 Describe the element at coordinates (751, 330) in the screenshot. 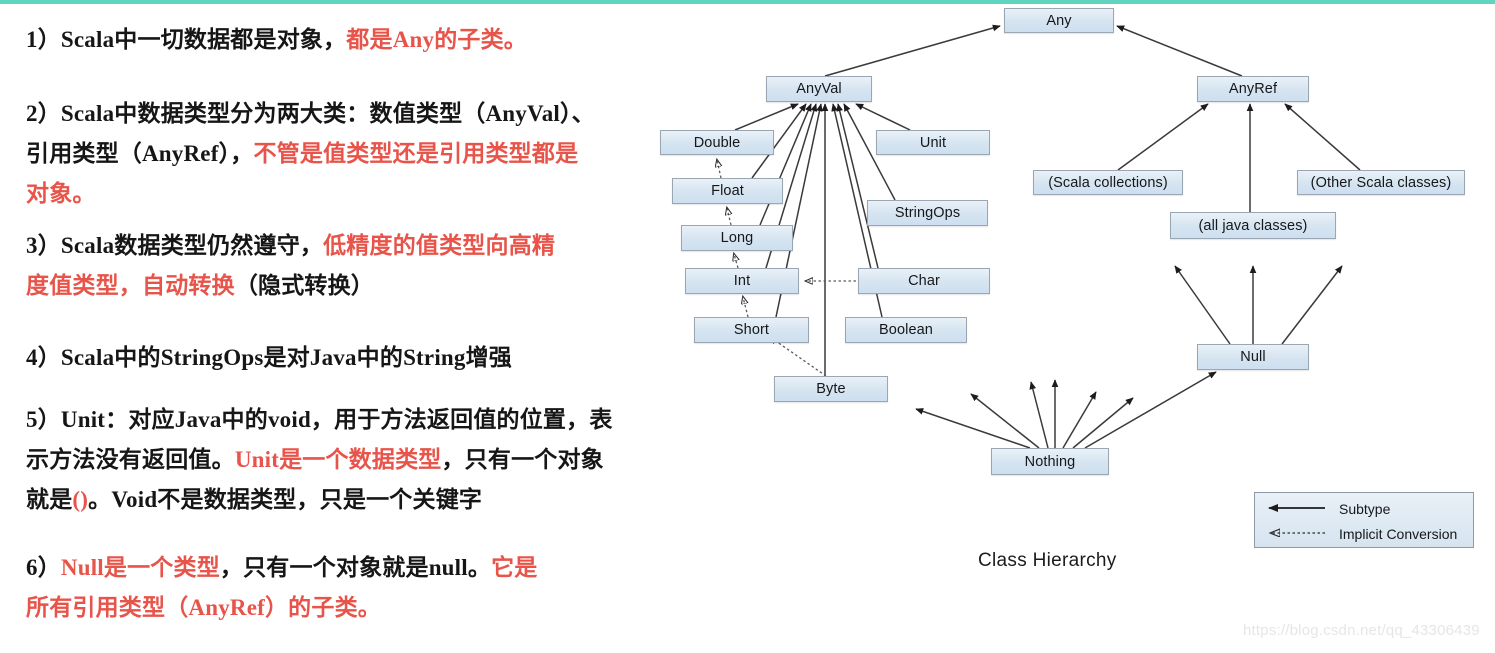

I see `node-short: Short` at that location.